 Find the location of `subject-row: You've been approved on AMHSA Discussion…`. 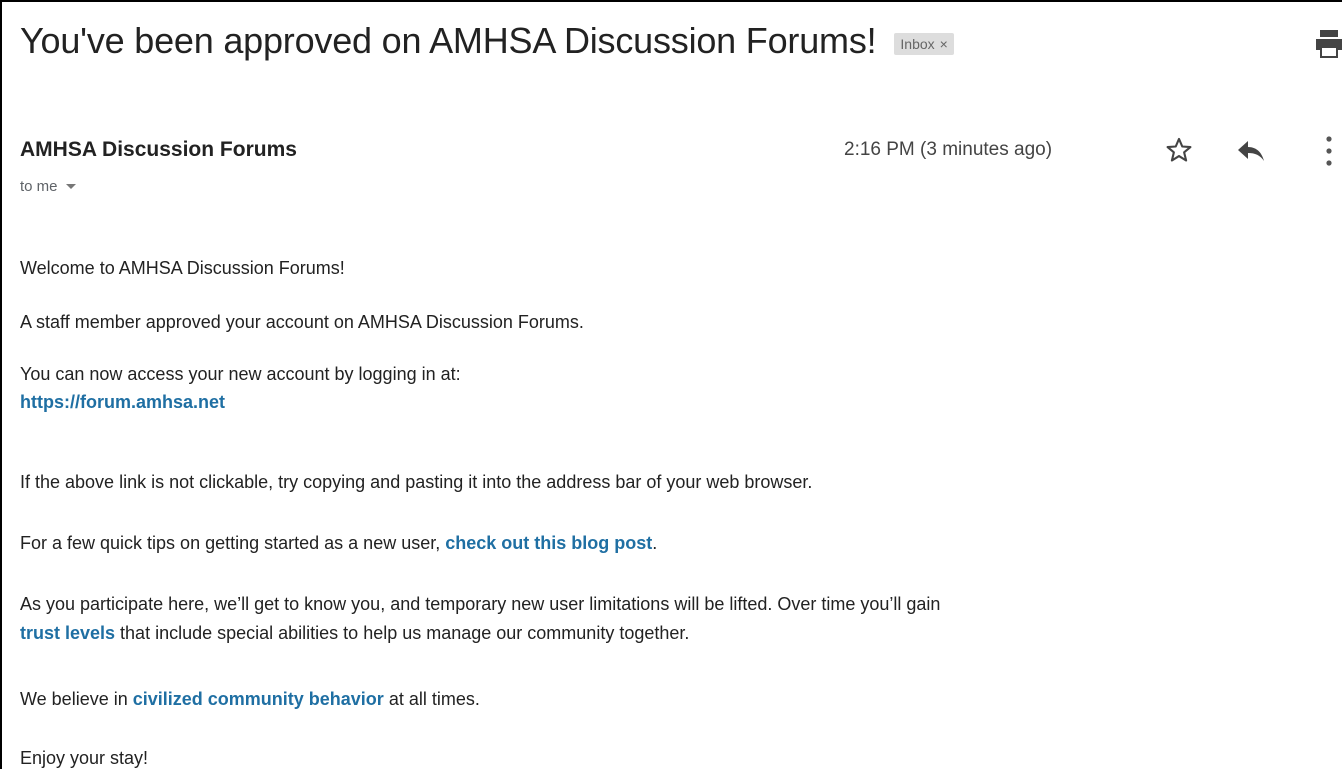

subject-row: You've been approved on AMHSA Discussion… is located at coordinates (487, 41).